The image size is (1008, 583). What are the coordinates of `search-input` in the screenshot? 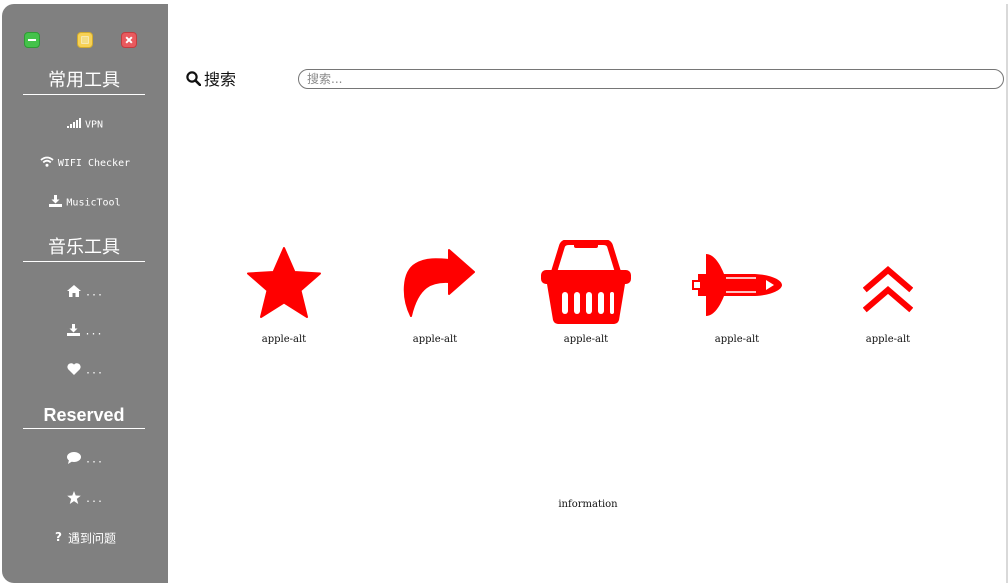 It's located at (651, 79).